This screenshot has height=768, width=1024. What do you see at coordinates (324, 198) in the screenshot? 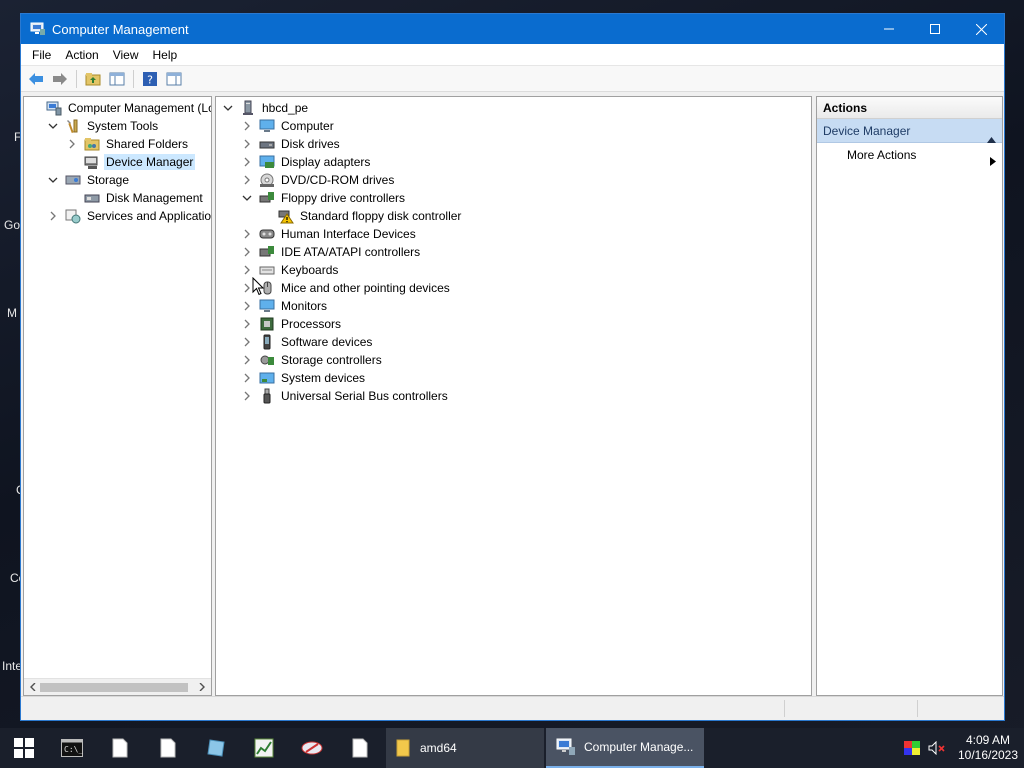
I see `device-tree-item-floppy-drive-controllers: Floppy drive controllers` at bounding box center [324, 198].